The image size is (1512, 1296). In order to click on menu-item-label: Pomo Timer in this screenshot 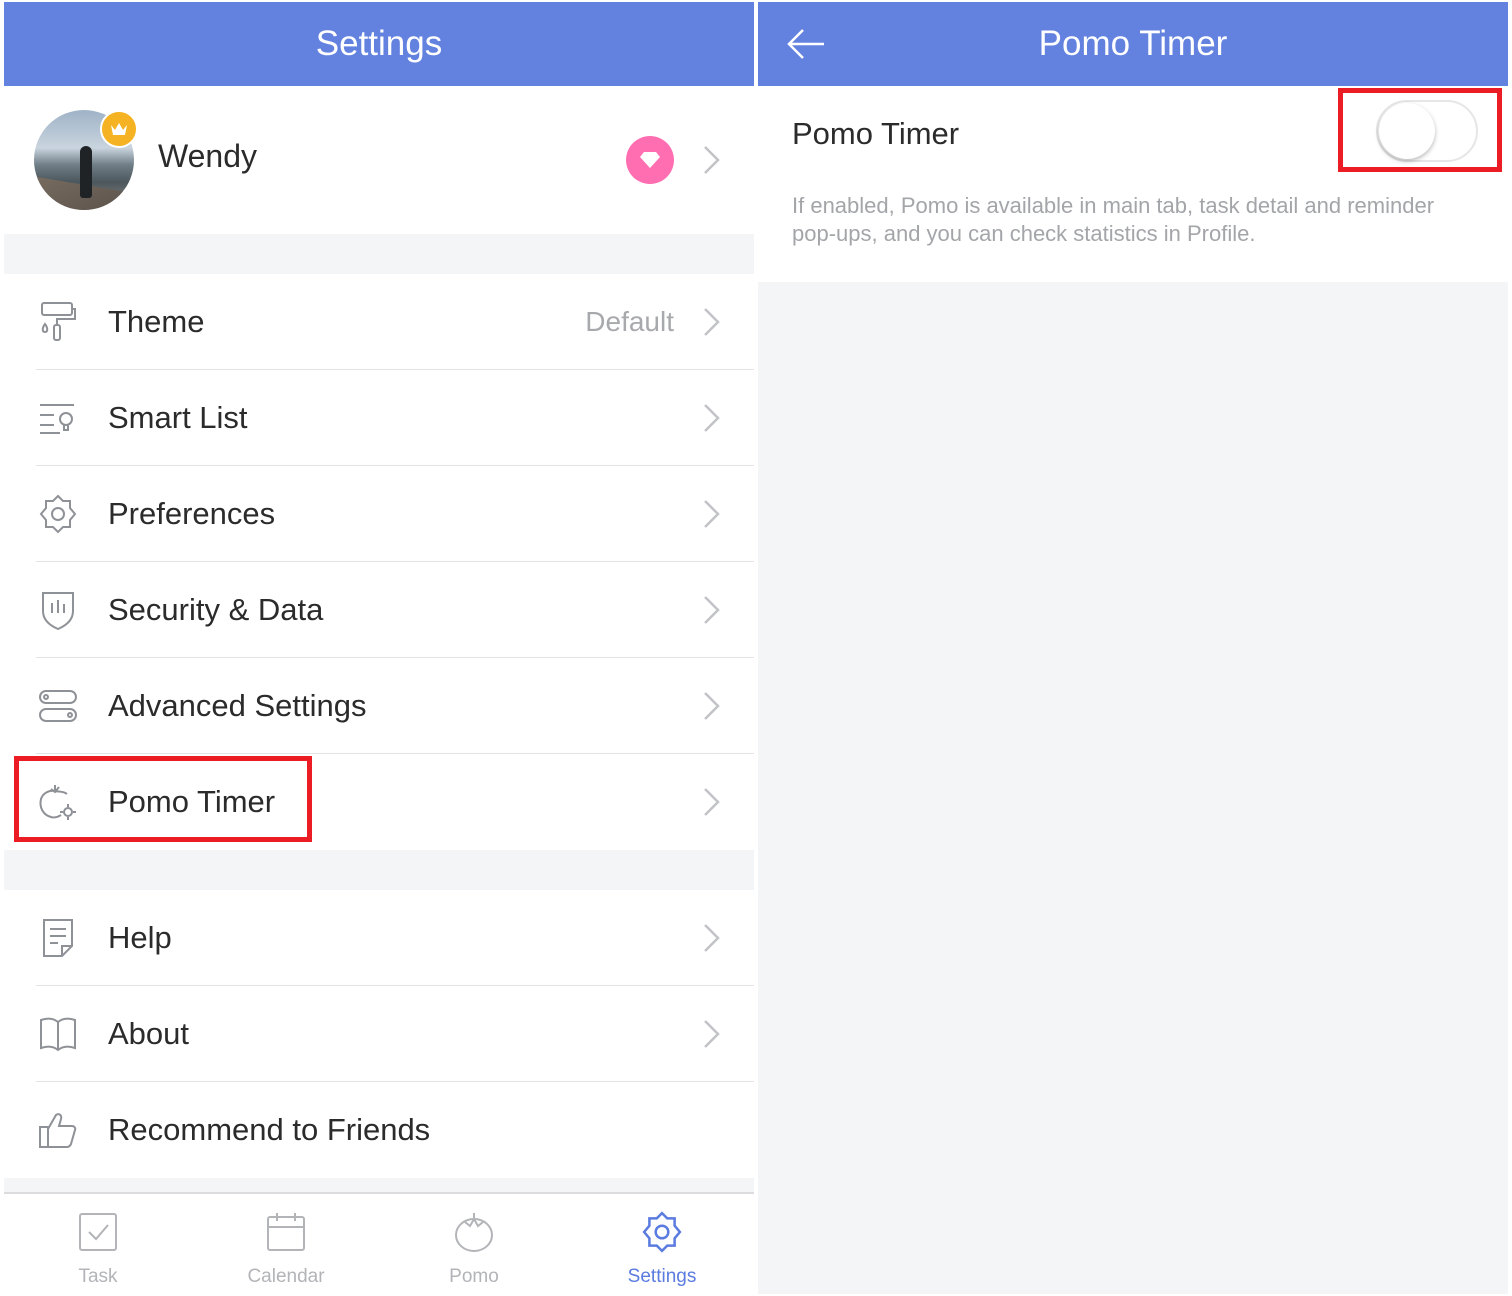, I will do `click(192, 801)`.